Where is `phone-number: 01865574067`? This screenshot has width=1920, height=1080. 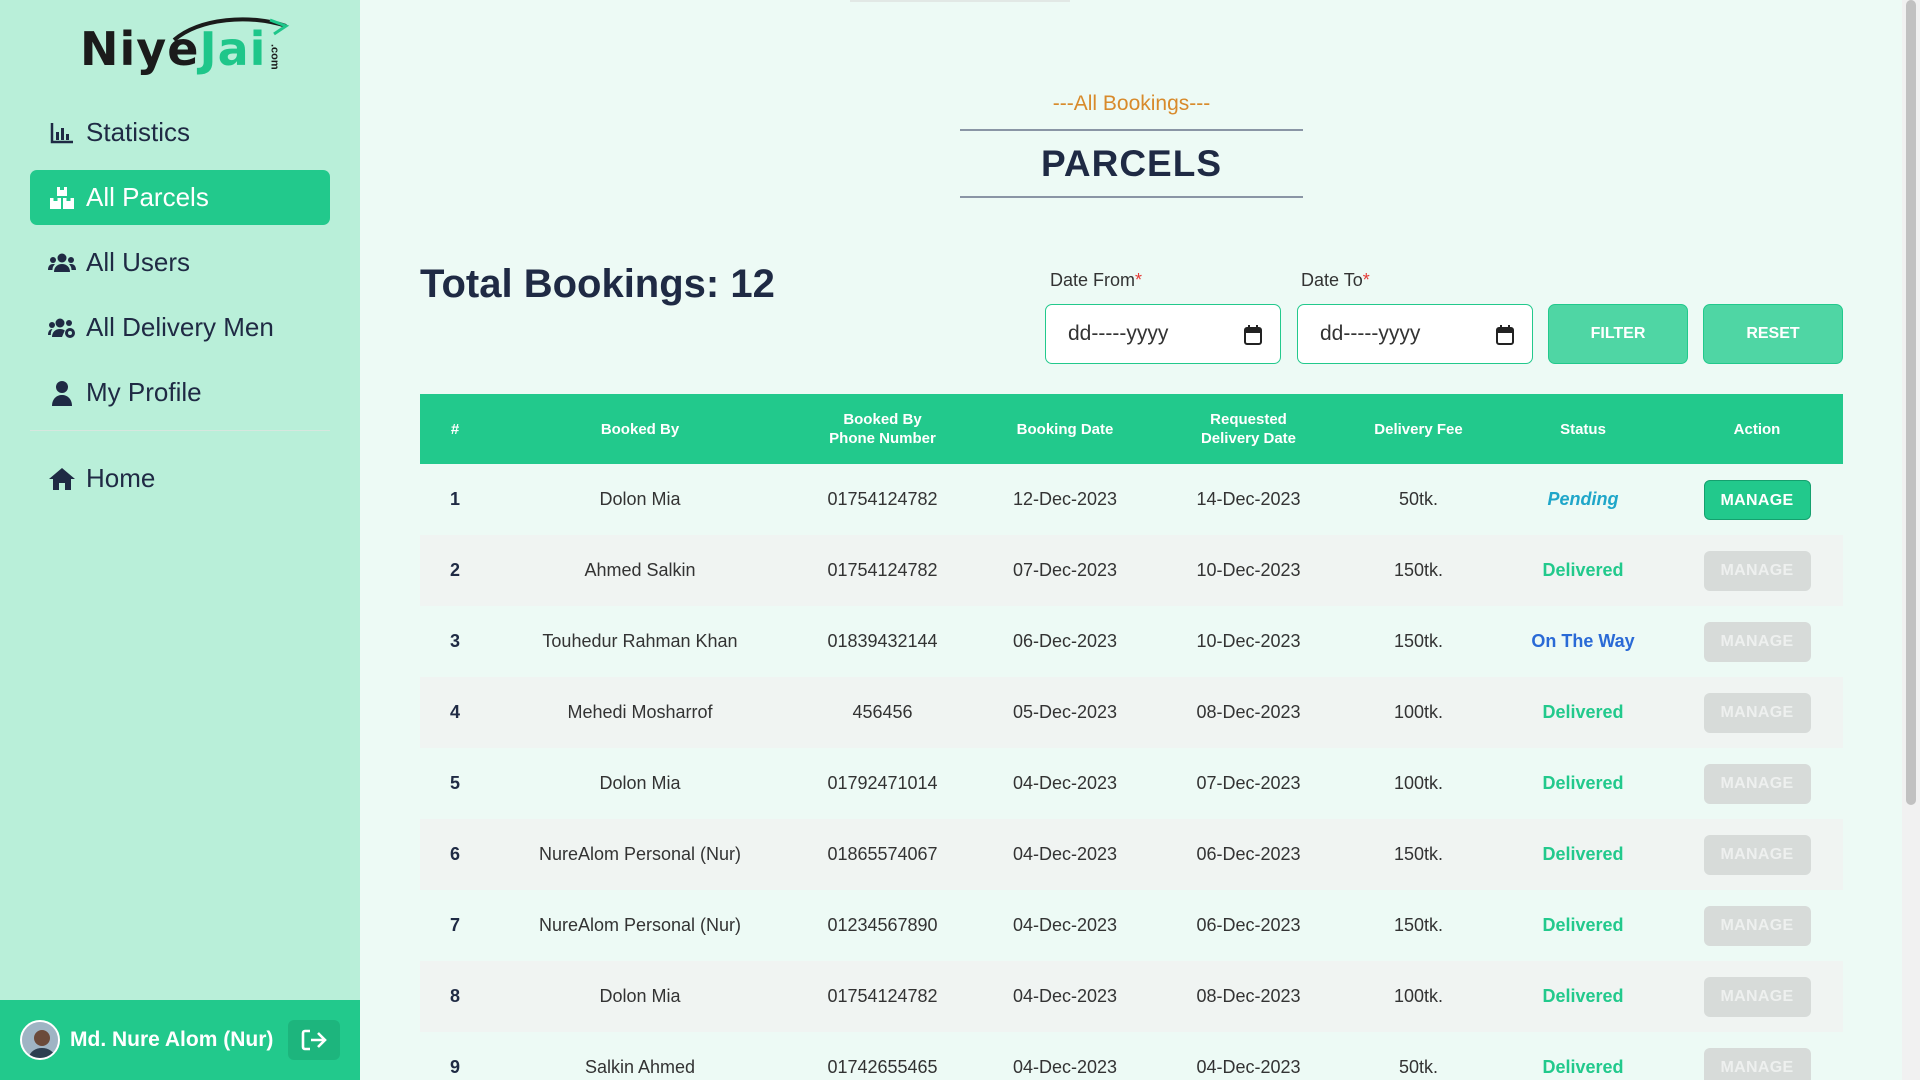 phone-number: 01865574067 is located at coordinates (882, 854).